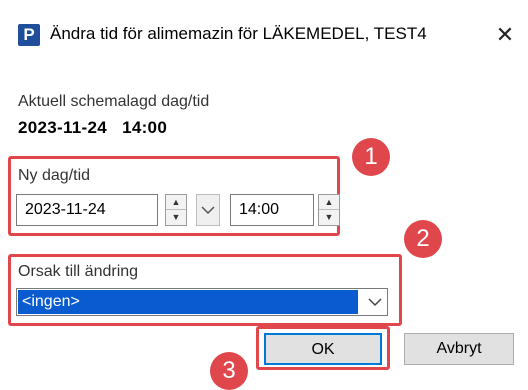 This screenshot has width=528, height=390. I want to click on close-icon: ✕, so click(505, 35).